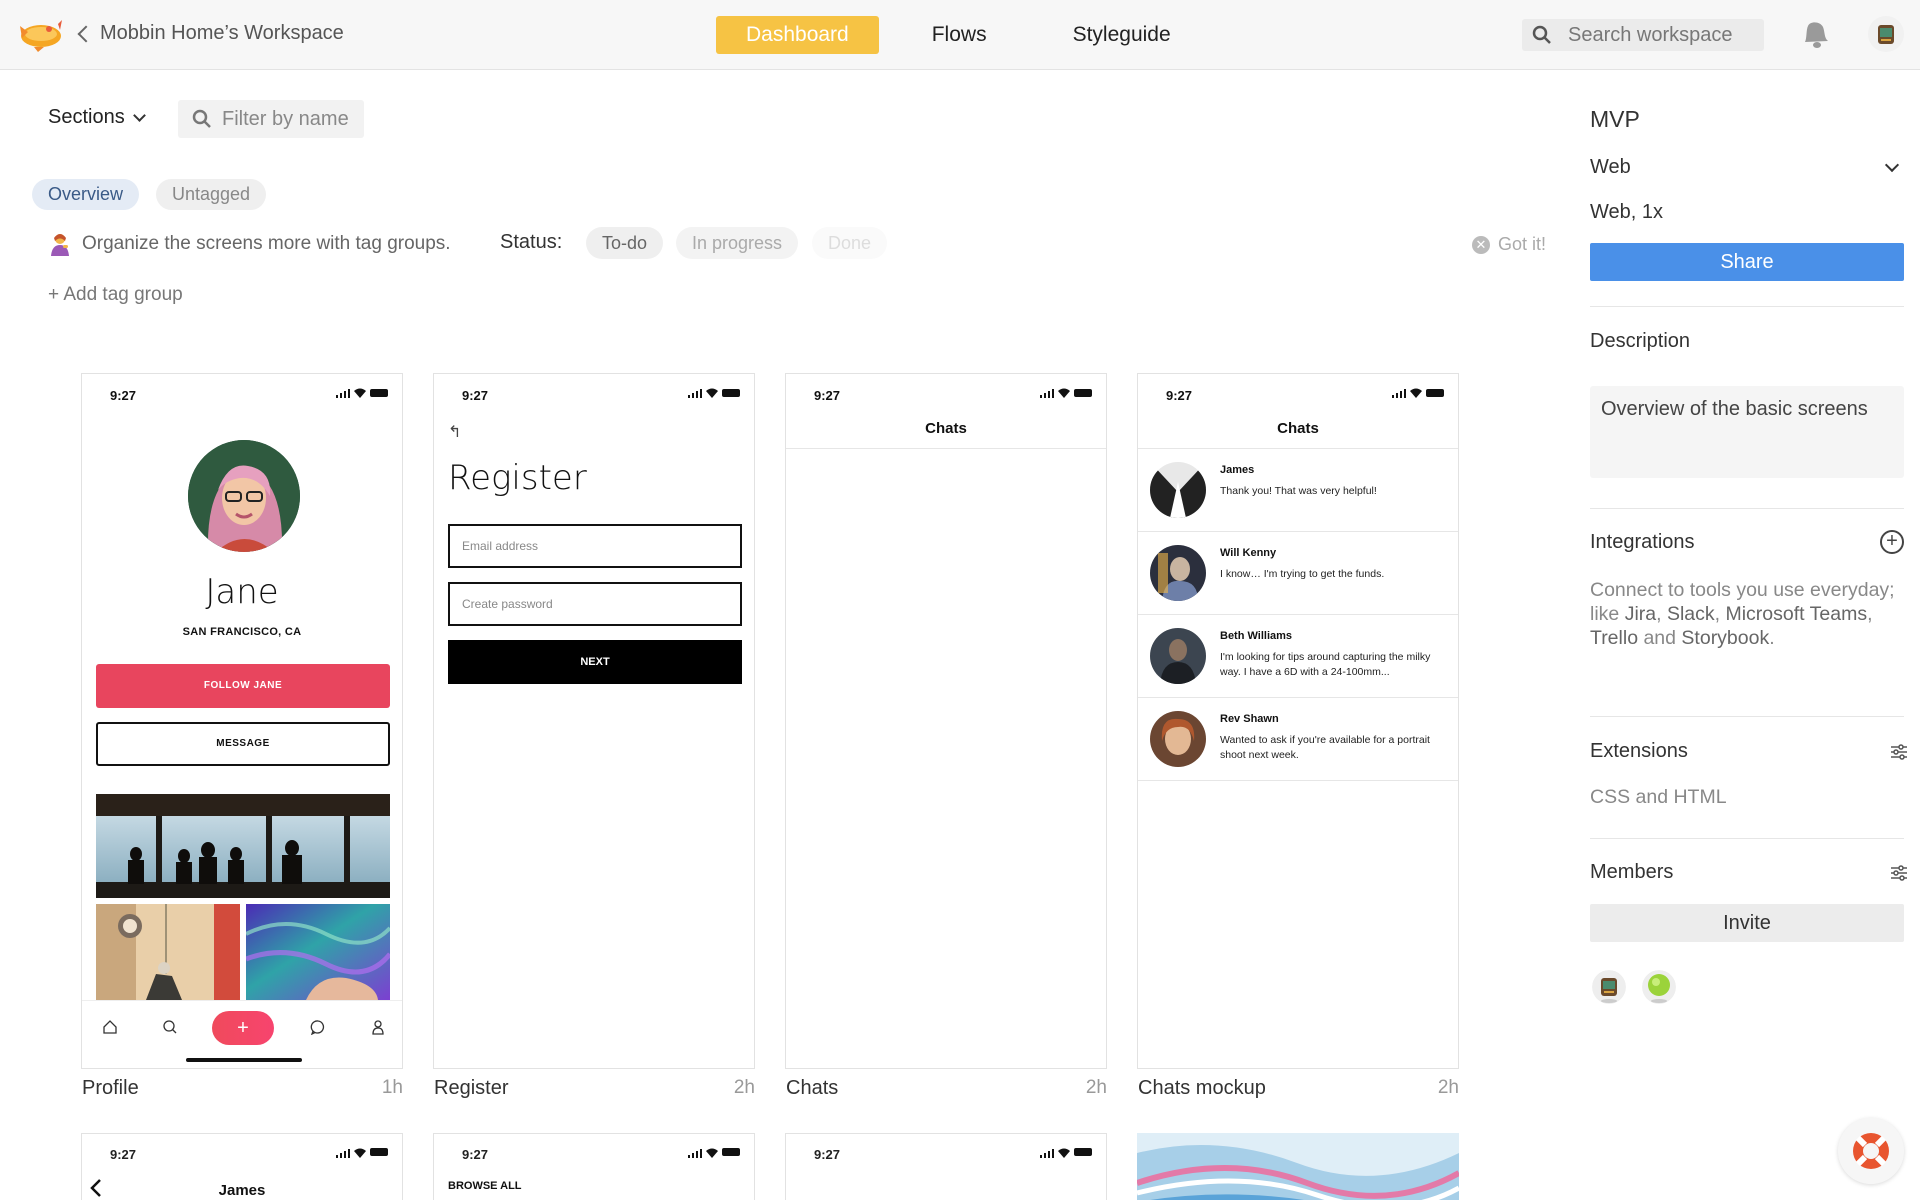 The width and height of the screenshot is (1920, 1200). I want to click on screen-caption: Chats mockup, so click(1202, 1088).